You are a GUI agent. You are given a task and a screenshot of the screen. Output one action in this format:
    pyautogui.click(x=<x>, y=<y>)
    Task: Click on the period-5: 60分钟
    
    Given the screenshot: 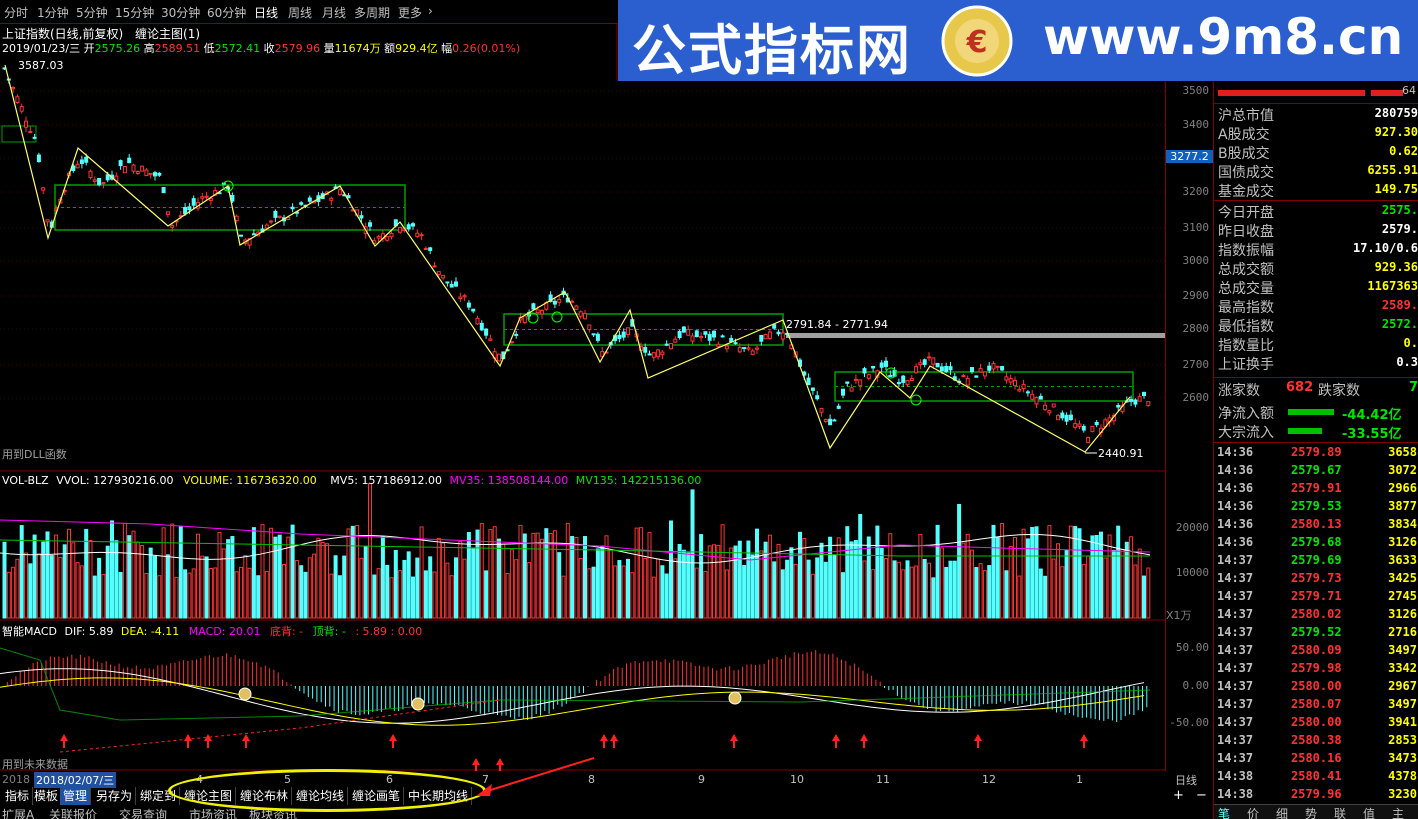 What is the action you would take?
    pyautogui.click(x=226, y=12)
    